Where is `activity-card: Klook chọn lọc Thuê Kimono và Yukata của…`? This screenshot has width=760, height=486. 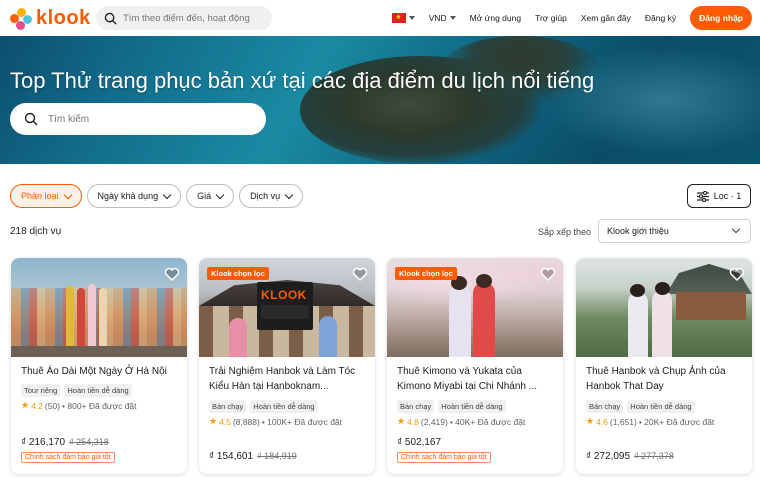
activity-card: Klook chọn lọc Thuê Kimono và Yukata của… is located at coordinates (475, 366).